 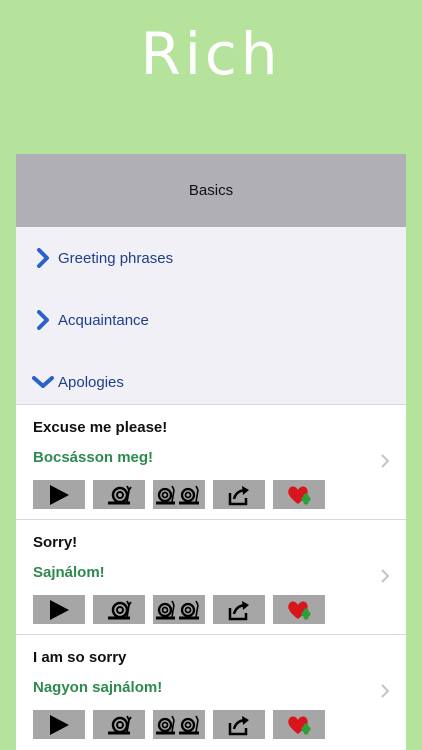 What do you see at coordinates (211, 691) in the screenshot?
I see `phrase-row: I am so sorry Nagyon sajnálom!` at bounding box center [211, 691].